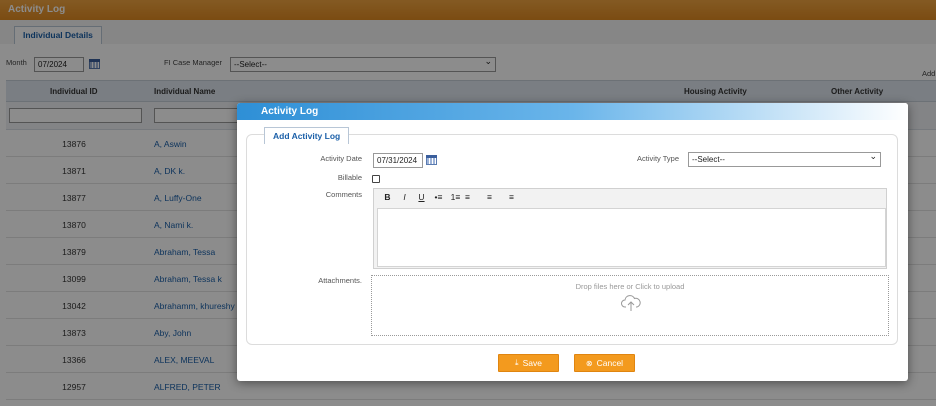 The width and height of the screenshot is (936, 406). Describe the element at coordinates (307, 135) in the screenshot. I see `tab-add-activity-log: Add Activity Log` at that location.